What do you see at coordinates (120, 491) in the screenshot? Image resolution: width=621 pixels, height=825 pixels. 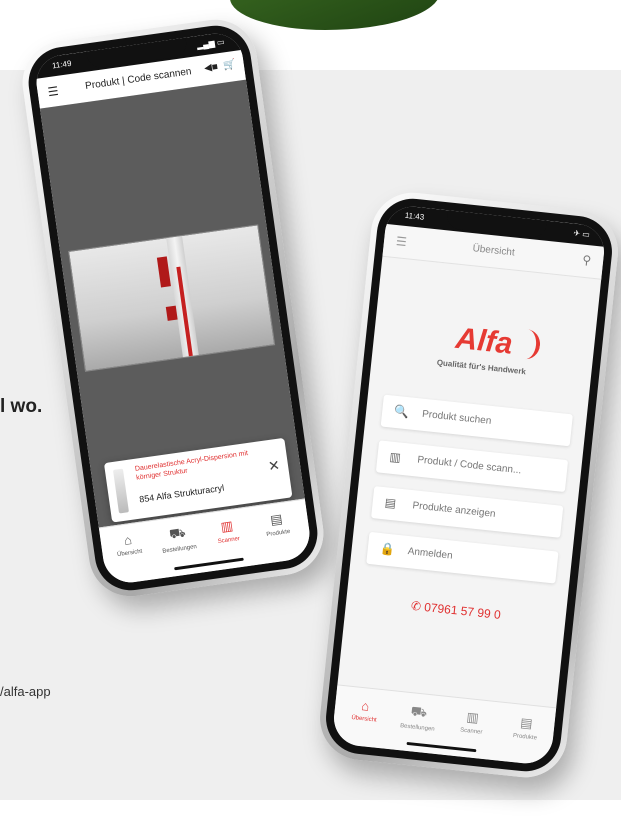 I see `product-thumbnail` at bounding box center [120, 491].